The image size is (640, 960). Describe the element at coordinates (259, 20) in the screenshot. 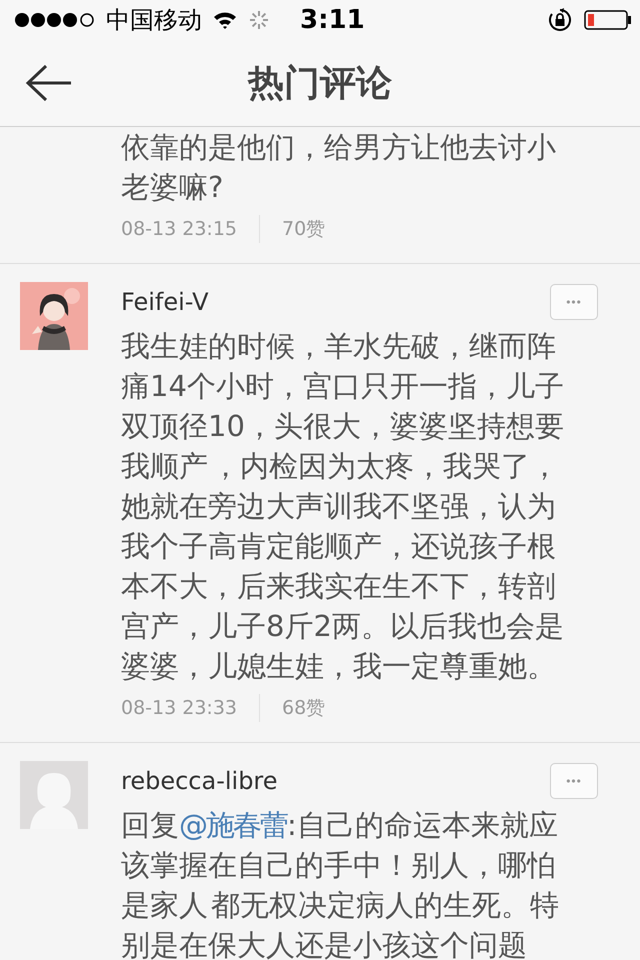

I see `spinner-icon` at that location.